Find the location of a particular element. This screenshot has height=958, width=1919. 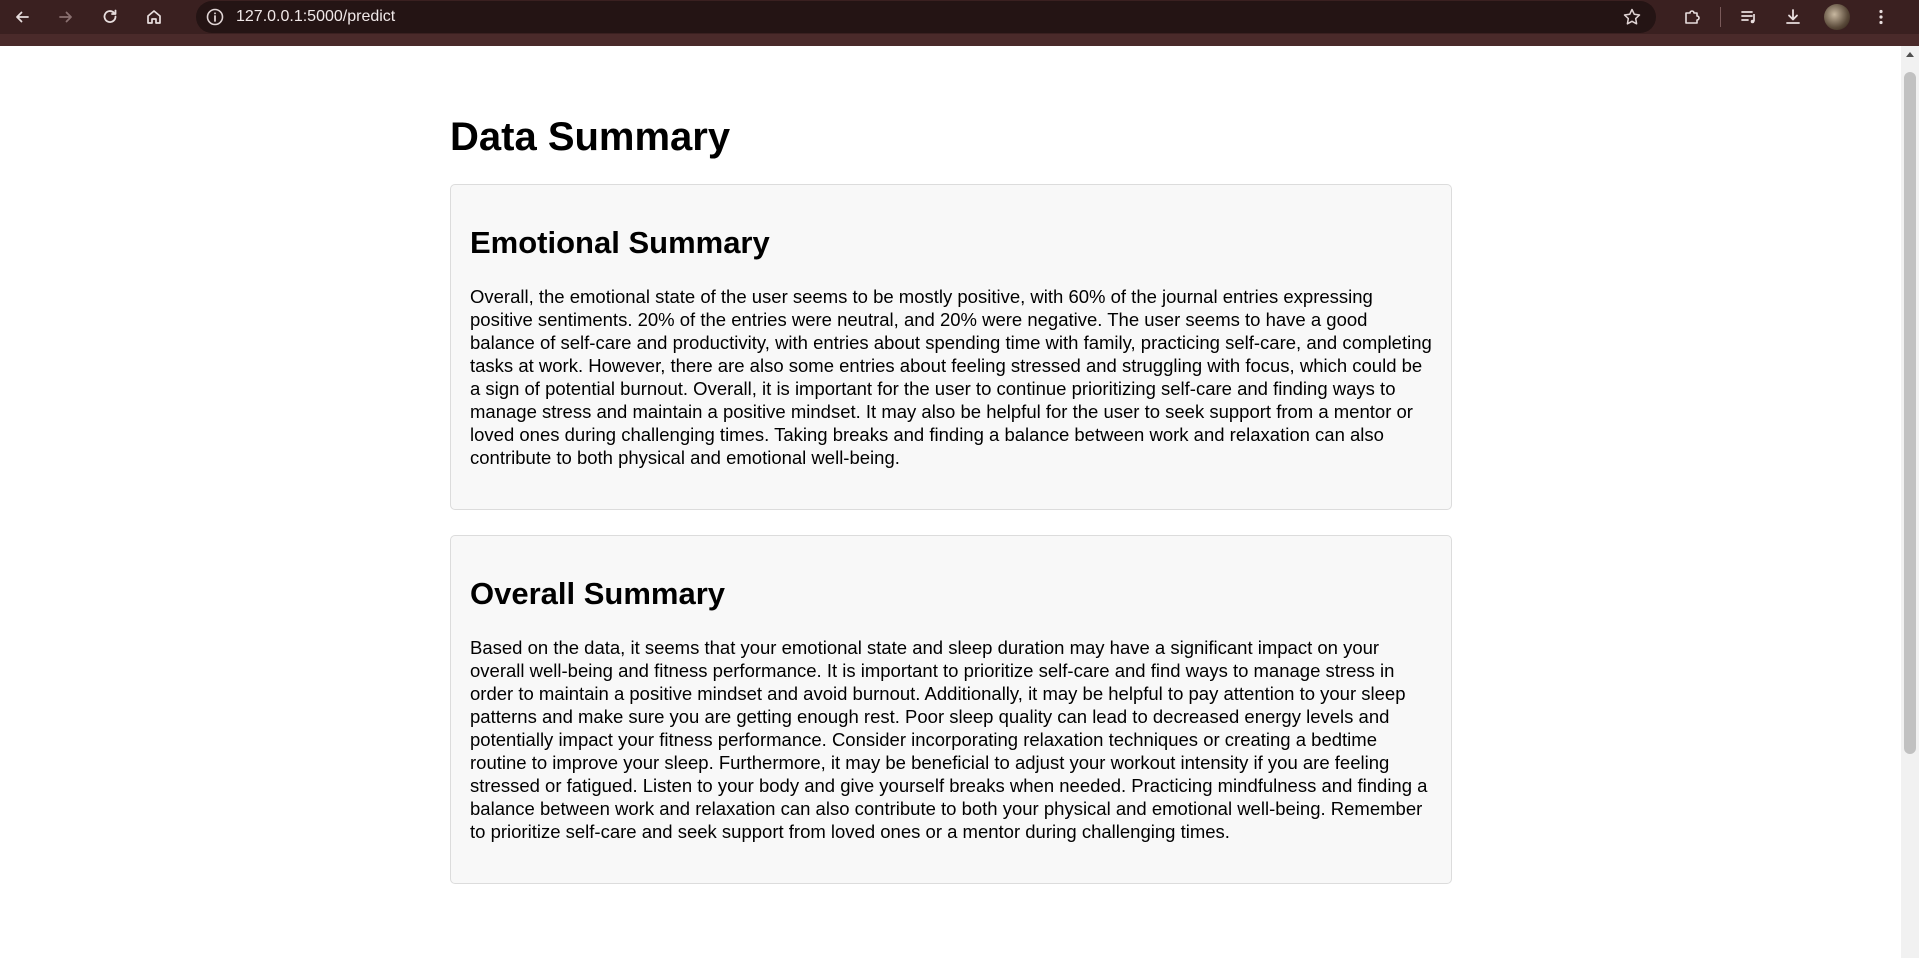

page-scrollbar is located at coordinates (1910, 502).